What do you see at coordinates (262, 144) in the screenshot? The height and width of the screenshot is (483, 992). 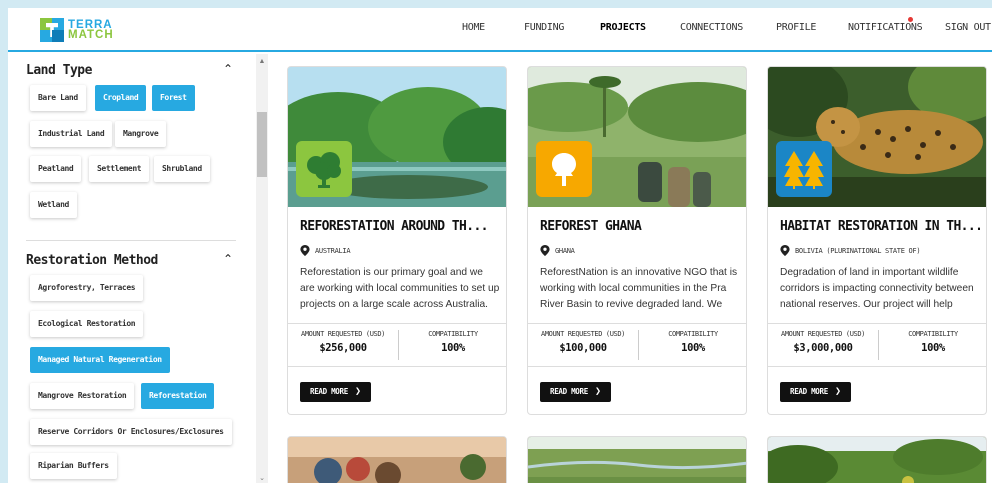 I see `scroll-thumb` at bounding box center [262, 144].